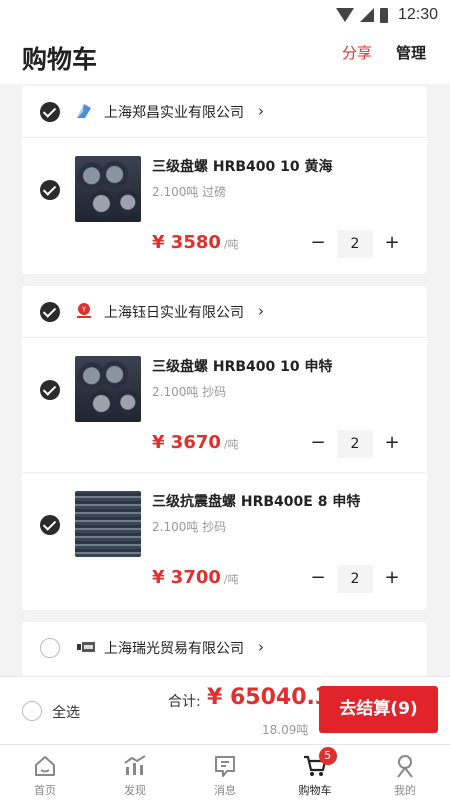  What do you see at coordinates (195, 442) in the screenshot?
I see `item-price: ¥ 3670/吨` at bounding box center [195, 442].